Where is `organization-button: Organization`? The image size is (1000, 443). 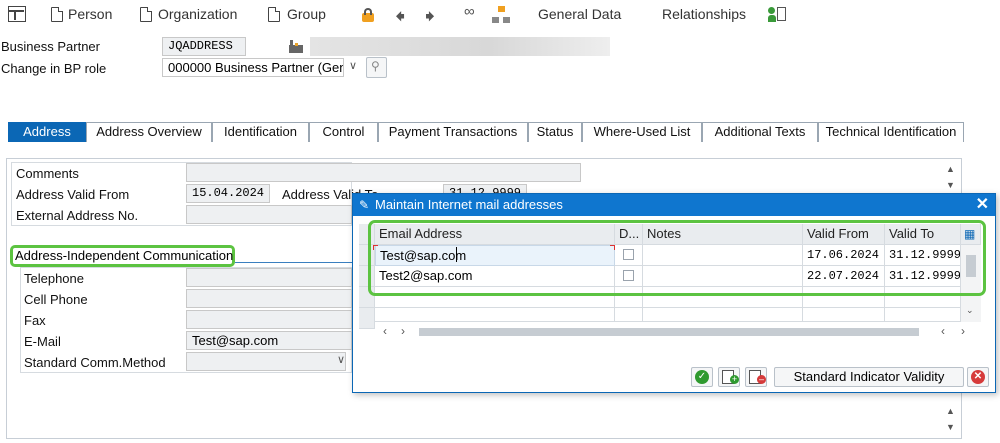 organization-button: Organization is located at coordinates (197, 14).